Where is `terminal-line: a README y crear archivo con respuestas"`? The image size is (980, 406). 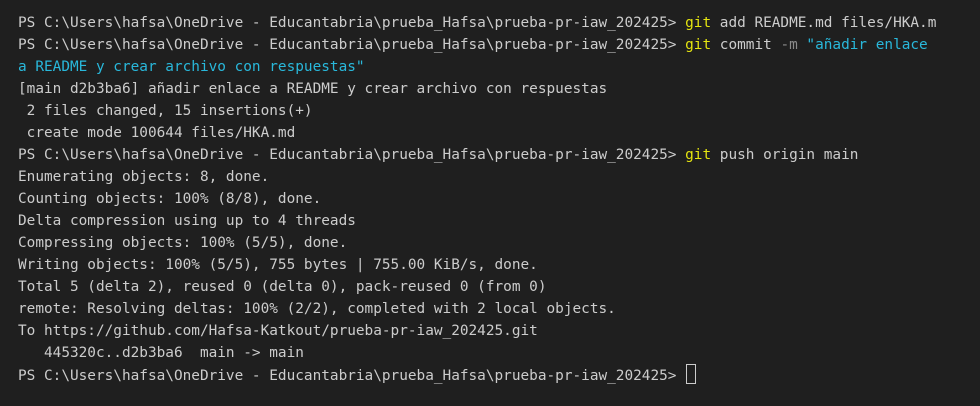 terminal-line: a README y crear archivo con respuestas" is located at coordinates (499, 67).